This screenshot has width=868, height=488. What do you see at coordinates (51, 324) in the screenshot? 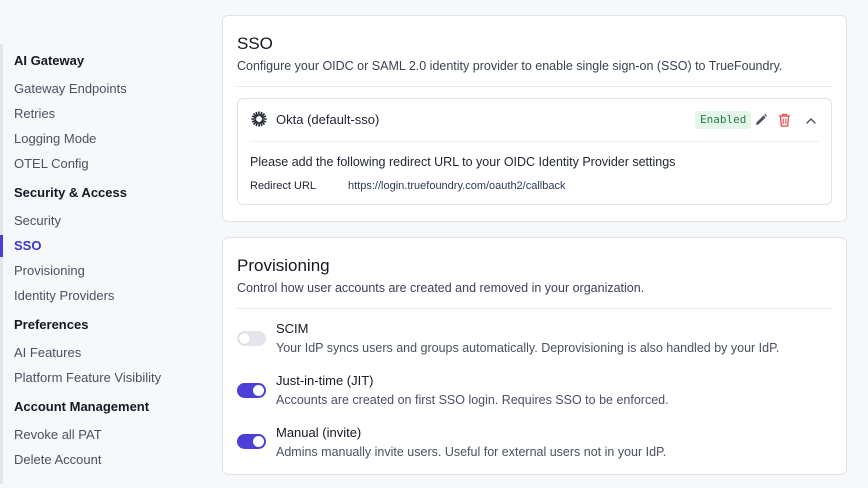
I see `sidebar-heading-preferences: Preferences` at bounding box center [51, 324].